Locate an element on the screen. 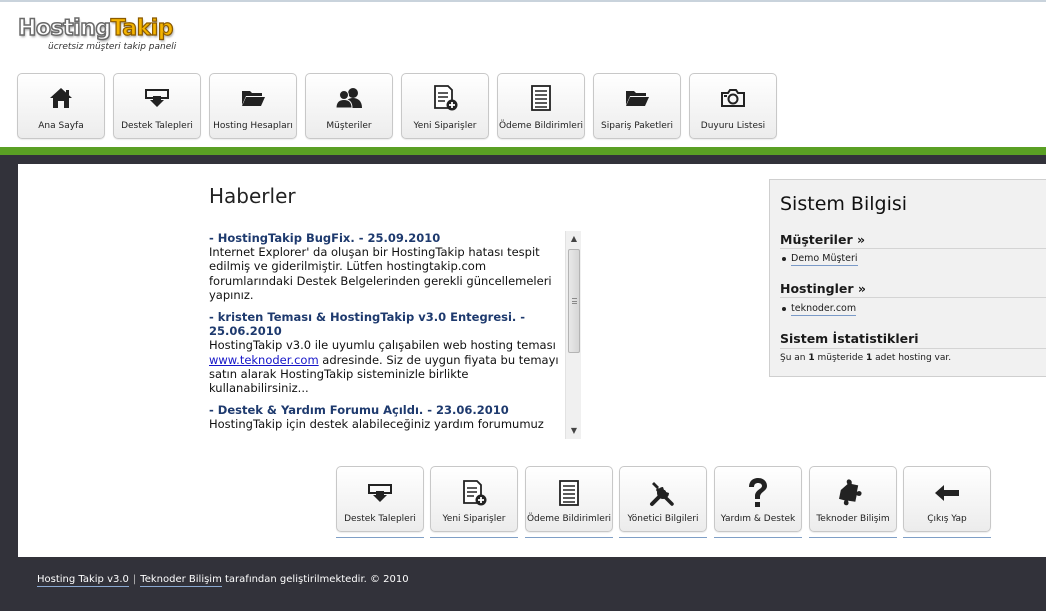 This screenshot has width=1046, height=611. scroll-up-icon: ▲ is located at coordinates (573, 239).